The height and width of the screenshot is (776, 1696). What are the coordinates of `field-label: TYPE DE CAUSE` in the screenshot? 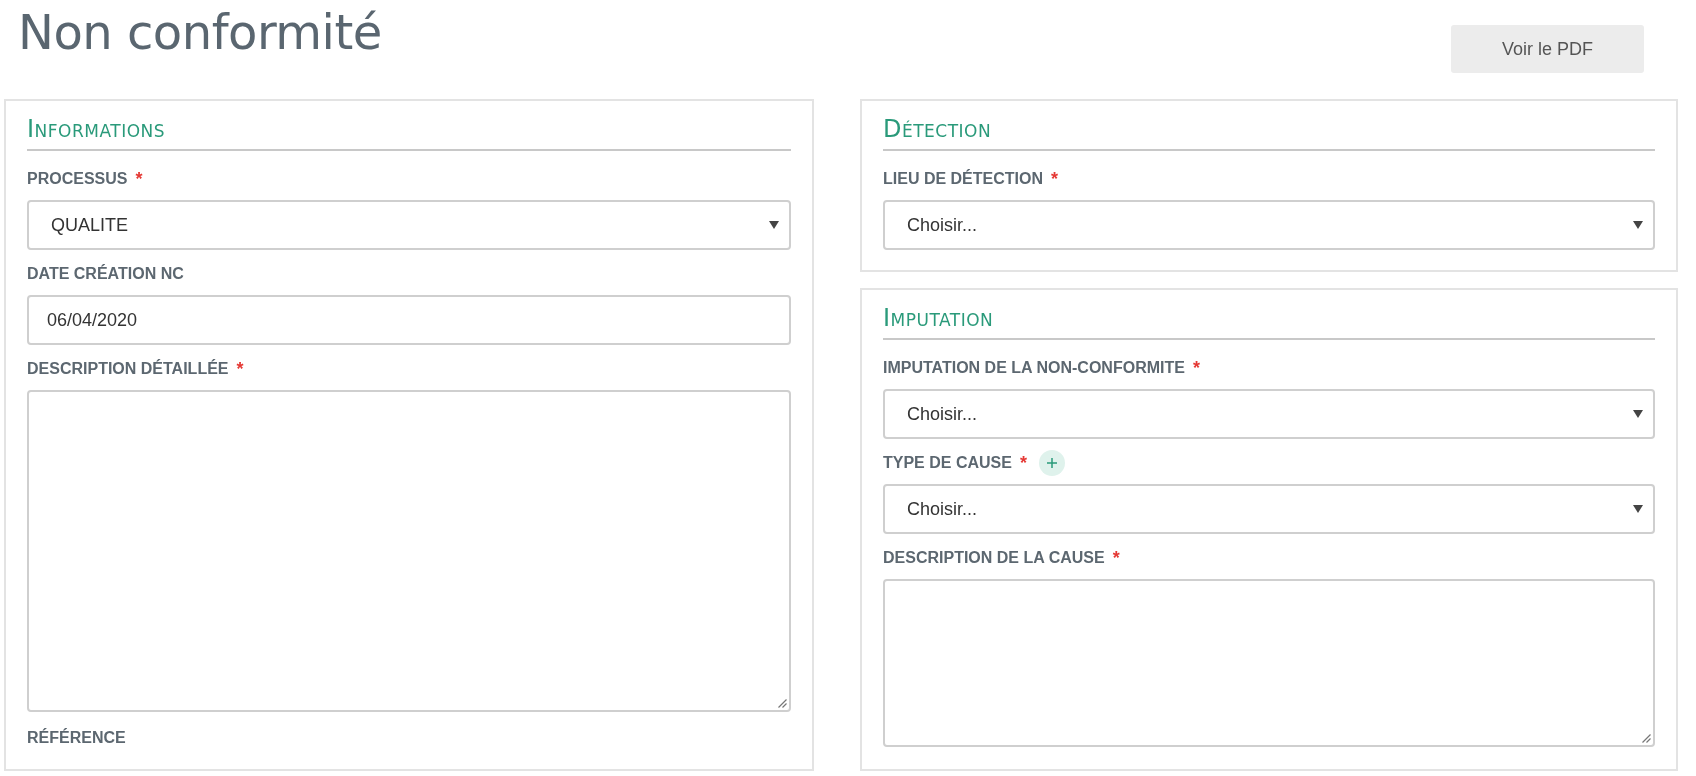 It's located at (947, 463).